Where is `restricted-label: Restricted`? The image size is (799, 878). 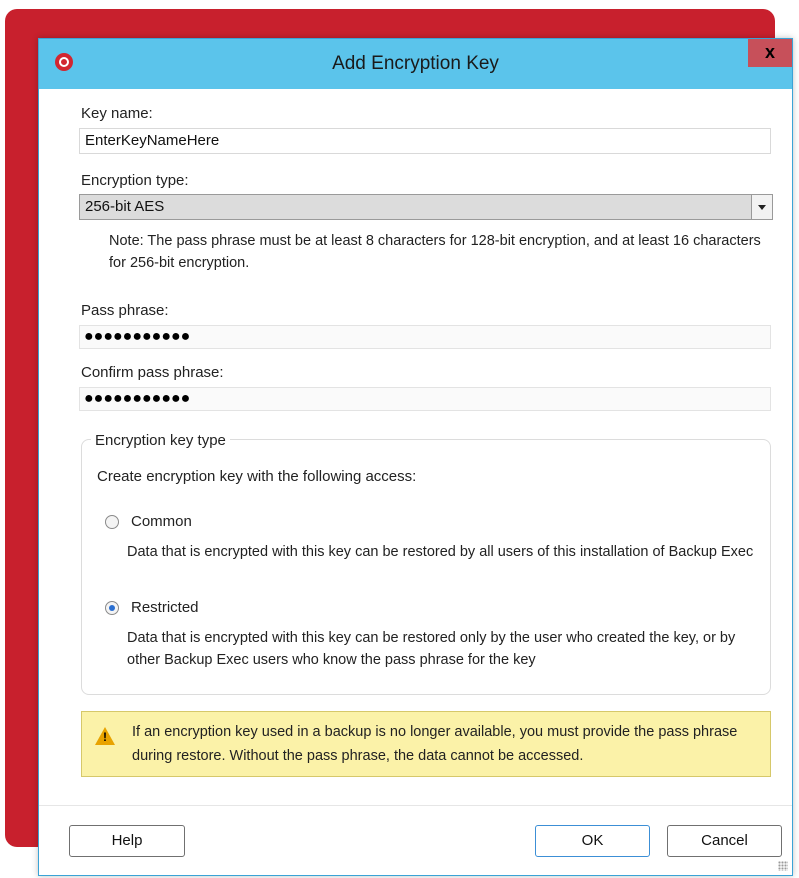
restricted-label: Restricted is located at coordinates (165, 607).